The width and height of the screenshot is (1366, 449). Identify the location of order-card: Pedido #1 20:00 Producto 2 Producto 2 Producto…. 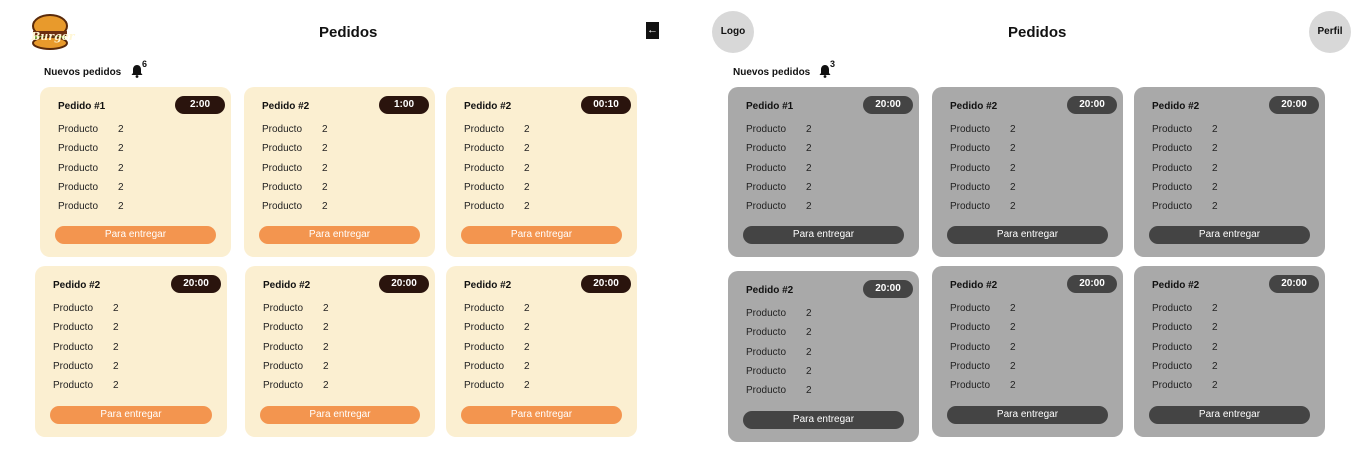
(823, 172).